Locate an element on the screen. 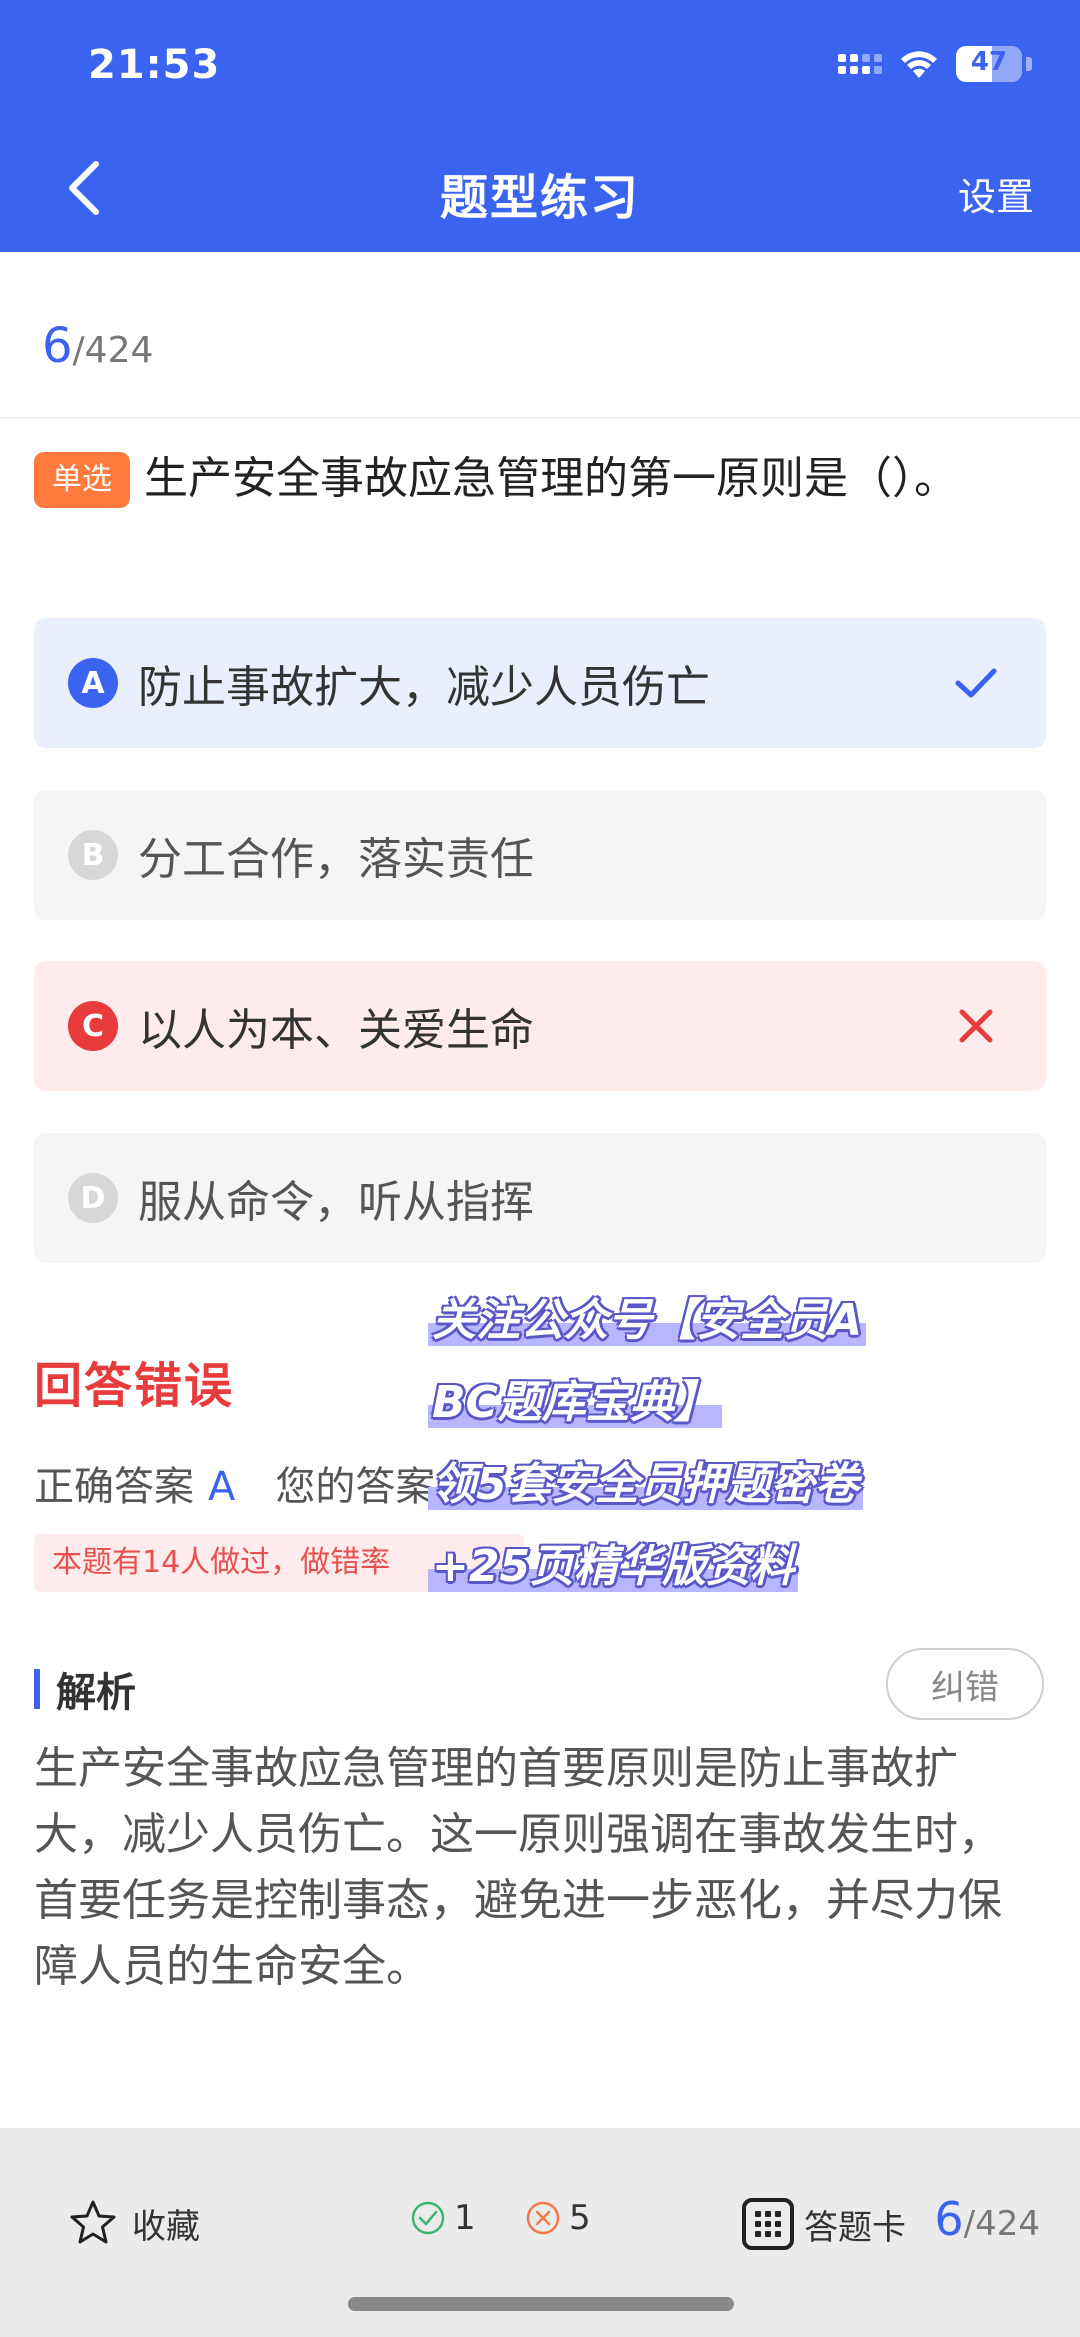  battery-icon: 47 is located at coordinates (989, 64).